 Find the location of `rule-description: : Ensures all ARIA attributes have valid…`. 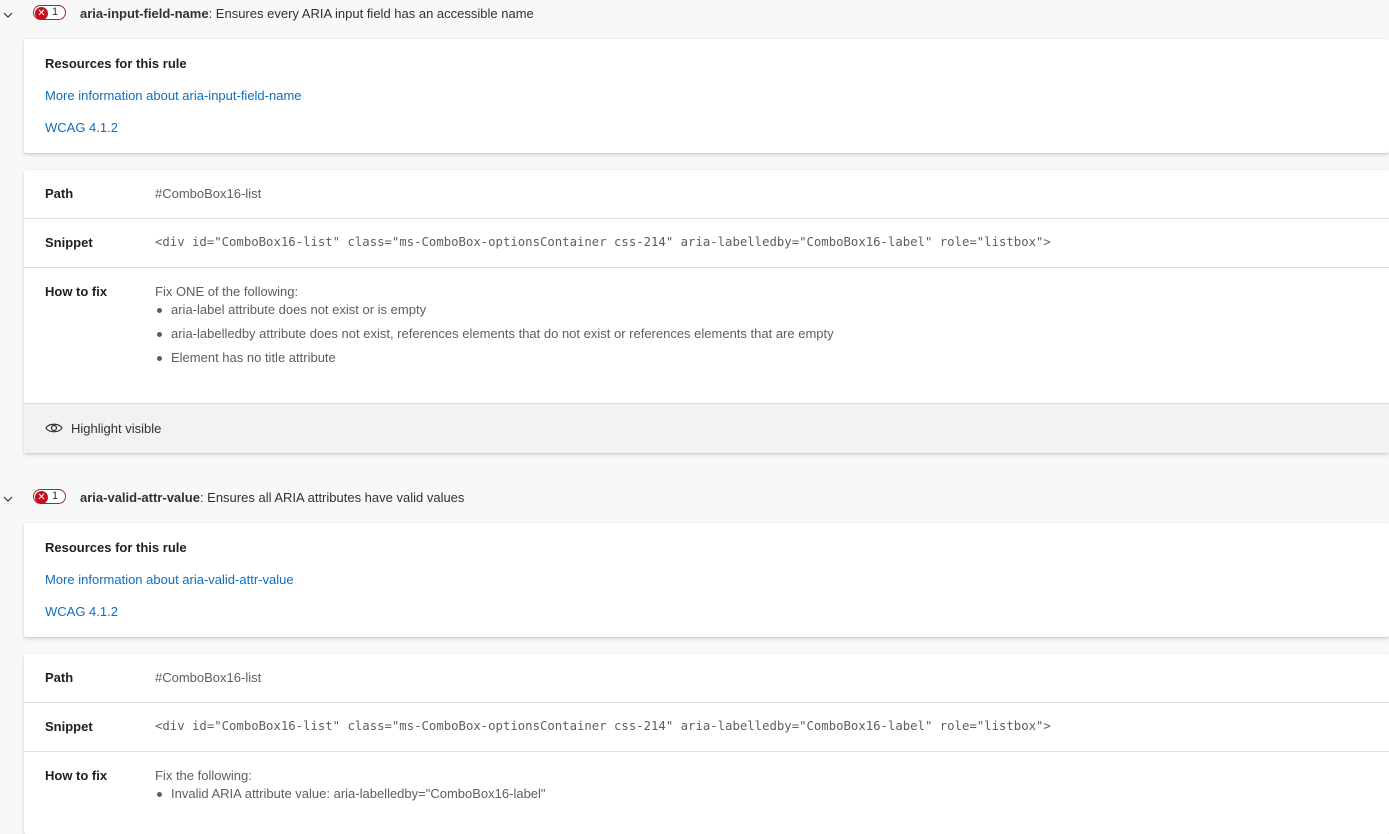

rule-description: : Ensures all ARIA attributes have valid… is located at coordinates (332, 497).